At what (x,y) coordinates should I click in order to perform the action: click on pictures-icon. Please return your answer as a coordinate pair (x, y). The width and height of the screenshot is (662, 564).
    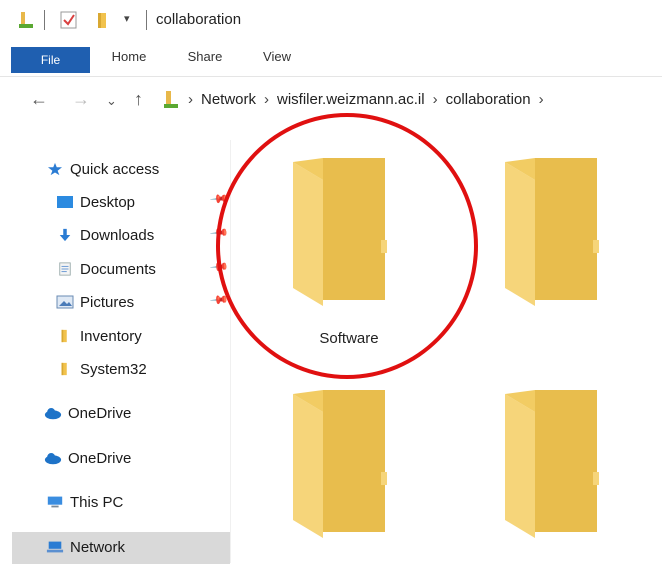
    Looking at the image, I should click on (65, 302).